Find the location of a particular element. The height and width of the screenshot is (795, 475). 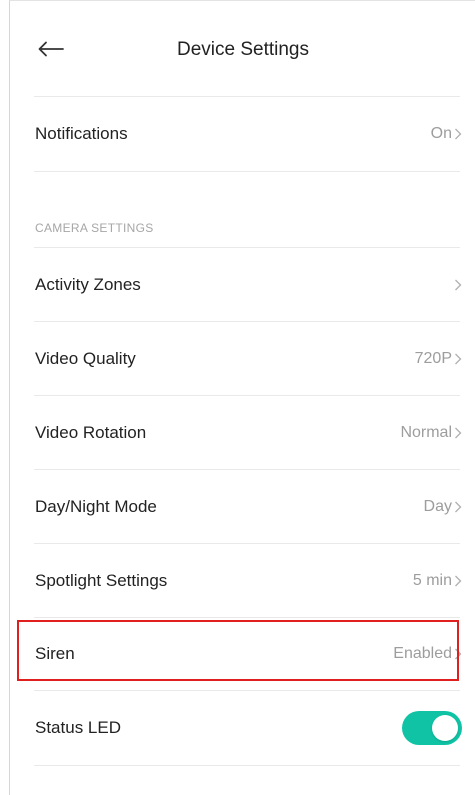

day-night-mode-value: Day is located at coordinates (437, 506).